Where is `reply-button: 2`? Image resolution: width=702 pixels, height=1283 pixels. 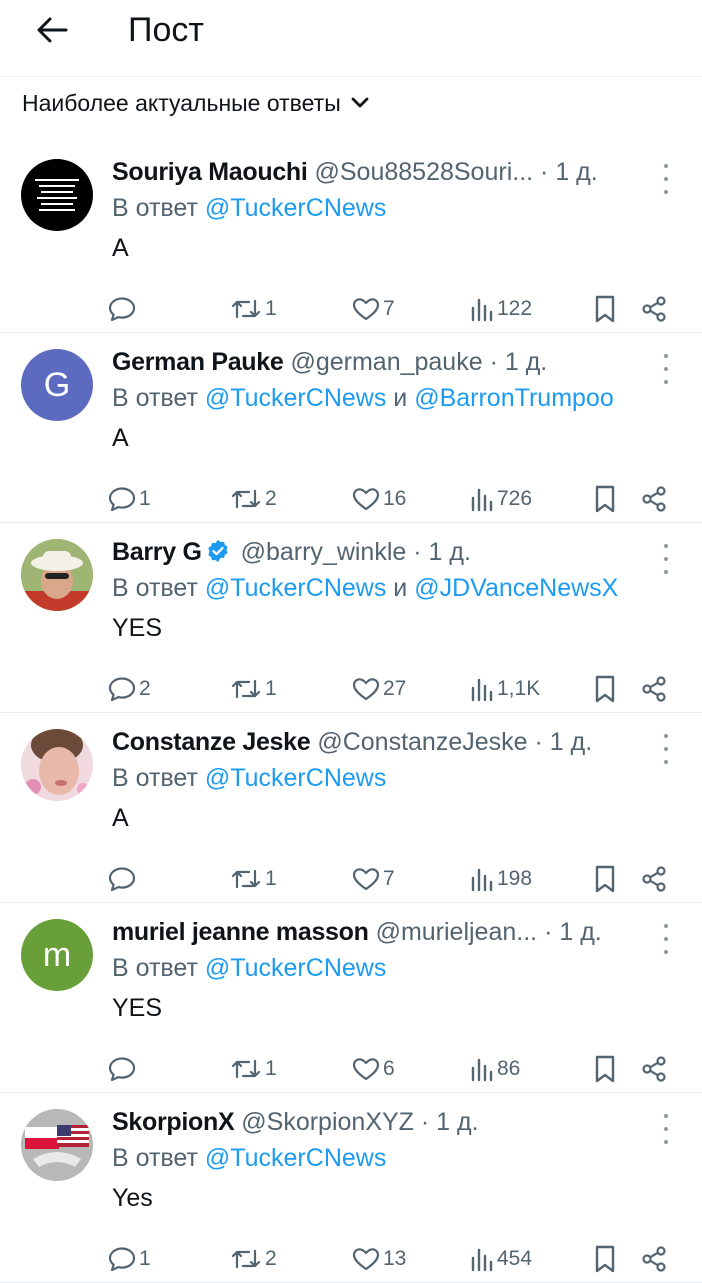
reply-button: 2 is located at coordinates (129, 689).